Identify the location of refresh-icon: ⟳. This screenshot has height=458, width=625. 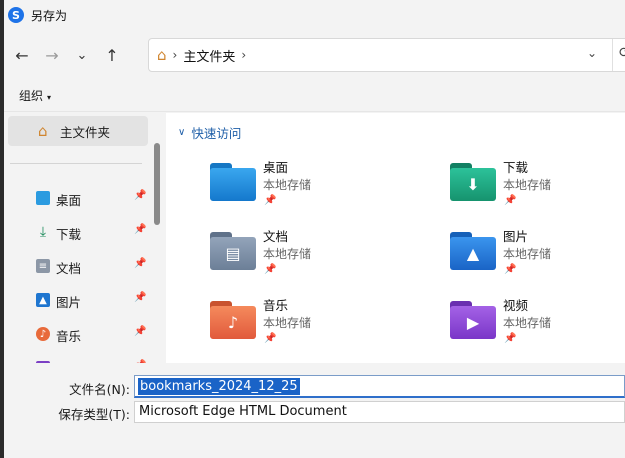
(622, 53).